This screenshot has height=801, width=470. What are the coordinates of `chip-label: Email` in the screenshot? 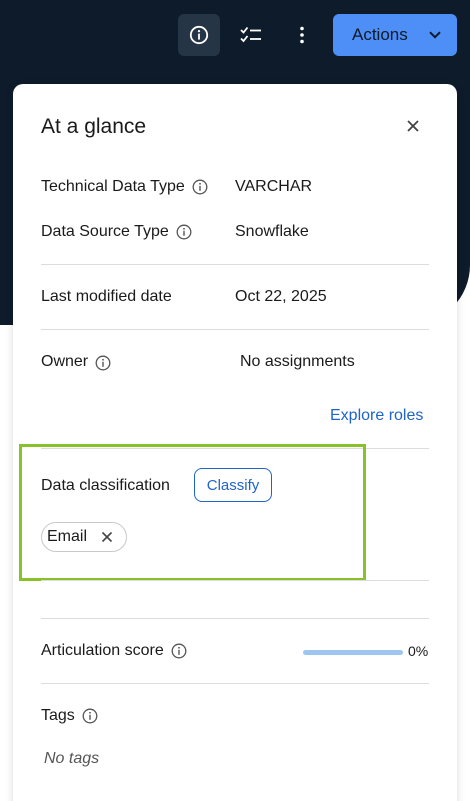 It's located at (67, 536).